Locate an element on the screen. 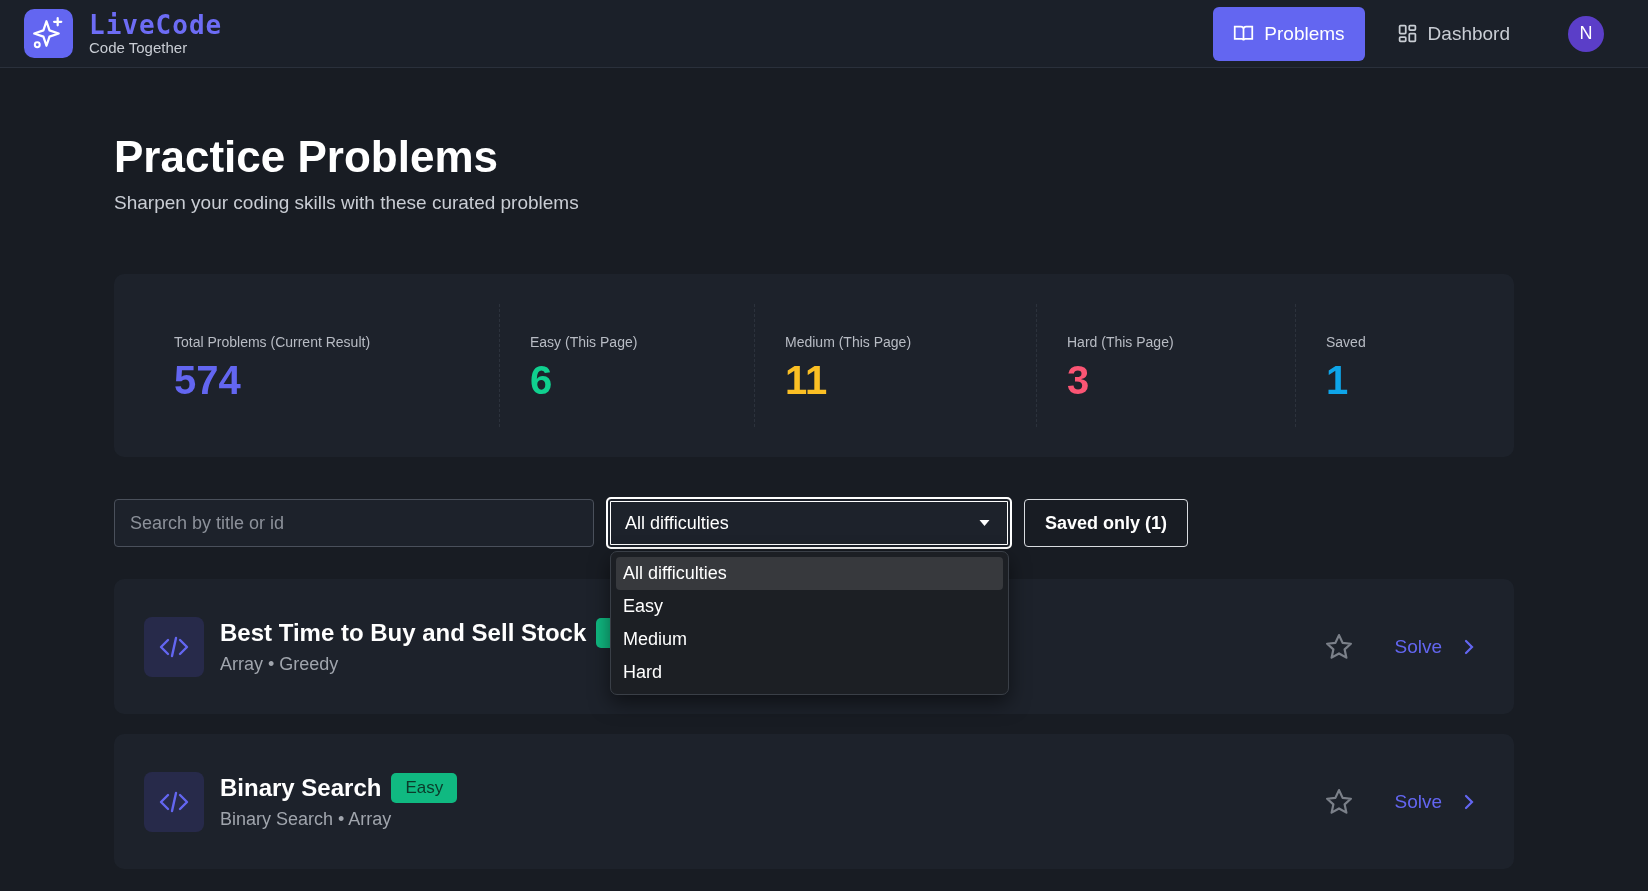  stat-label: Saved is located at coordinates (1346, 342).